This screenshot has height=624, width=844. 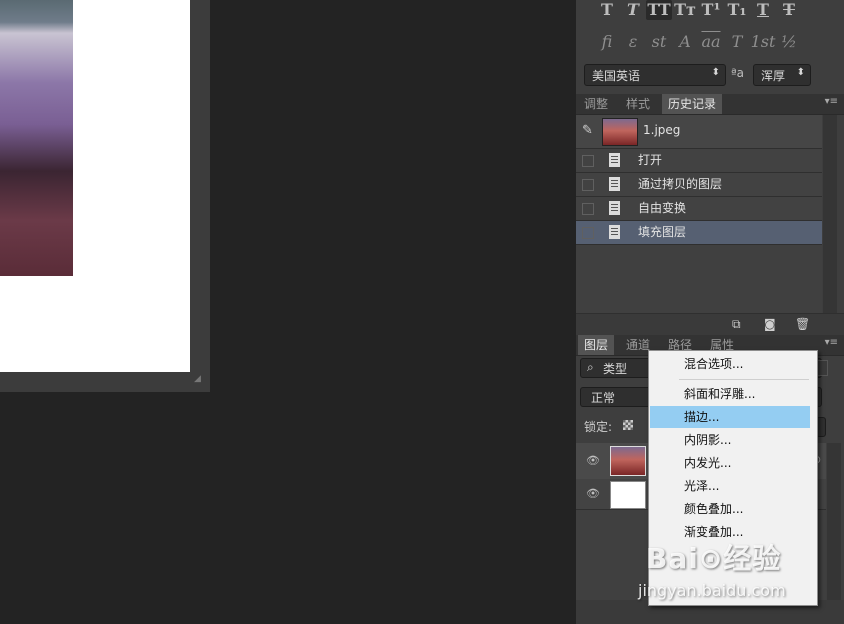 I want to click on language-value: 美国英语, so click(x=616, y=76).